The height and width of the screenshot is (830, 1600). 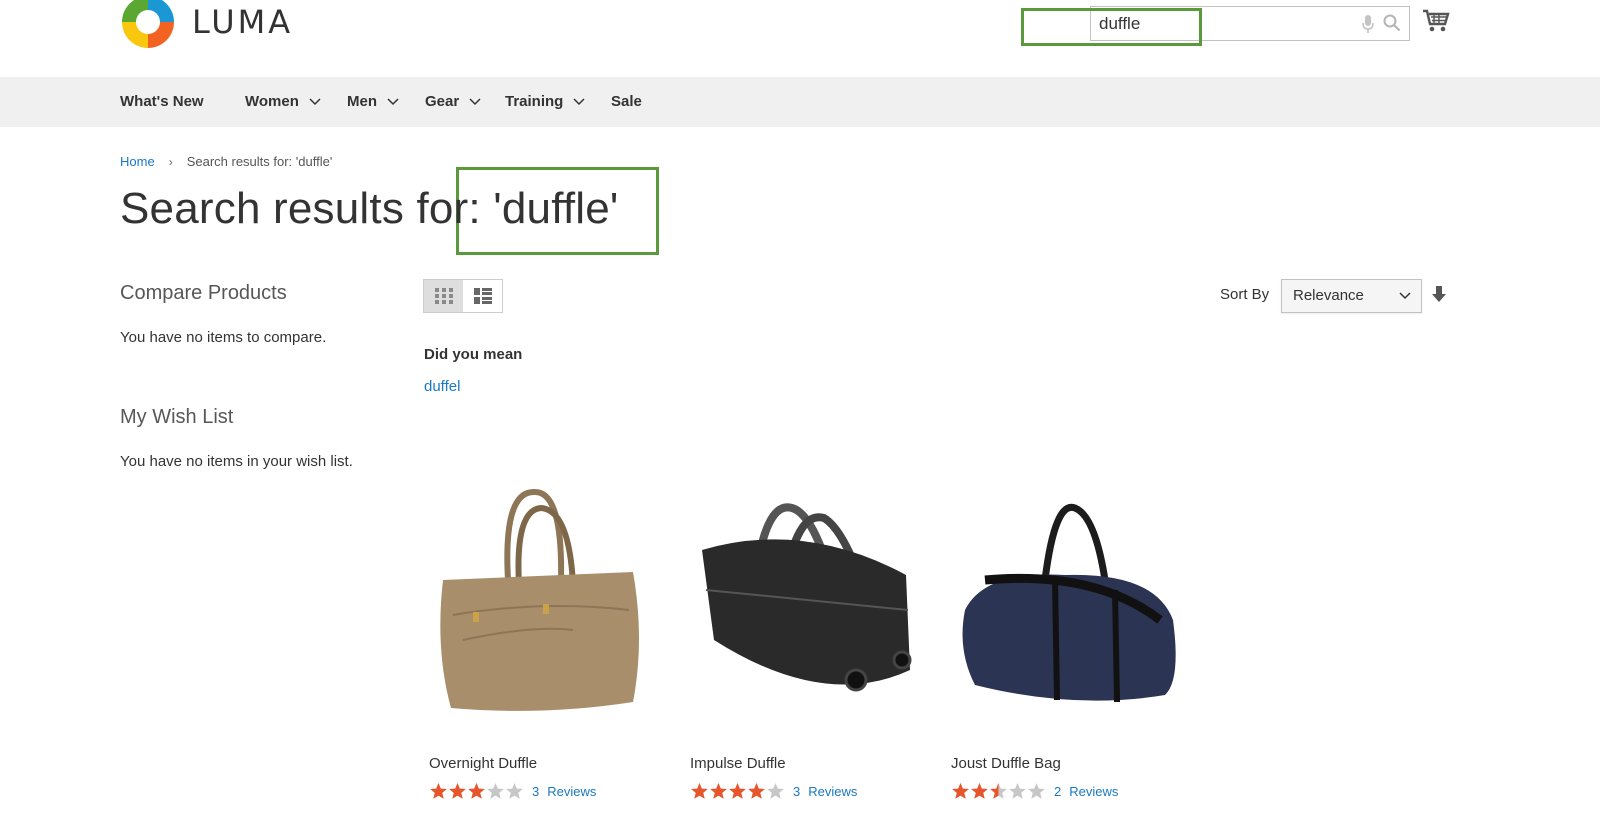 I want to click on compare-empty-text: You have no items to compare., so click(x=223, y=337).